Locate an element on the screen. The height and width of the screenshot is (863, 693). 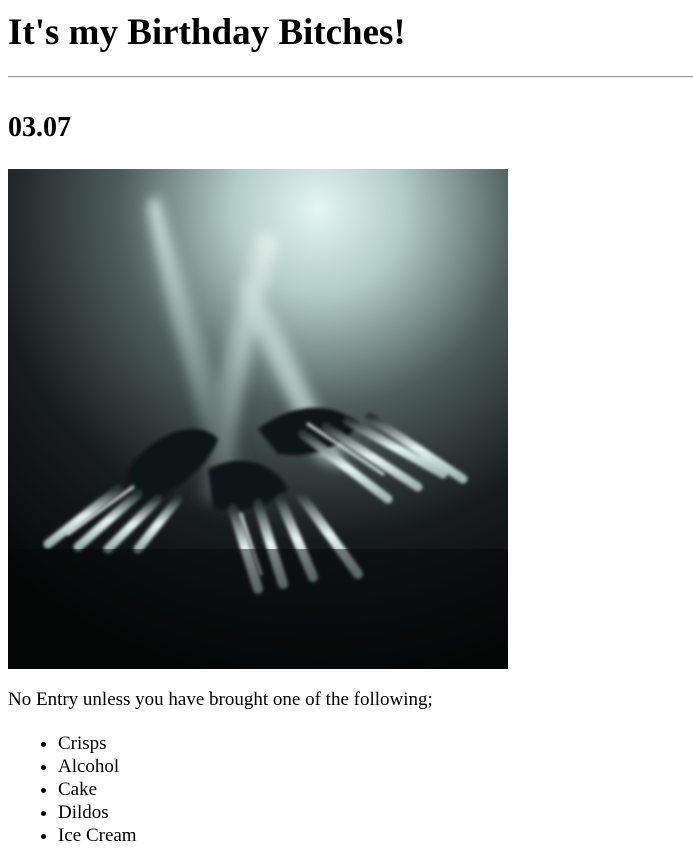
list-item: Cake is located at coordinates (97, 789).